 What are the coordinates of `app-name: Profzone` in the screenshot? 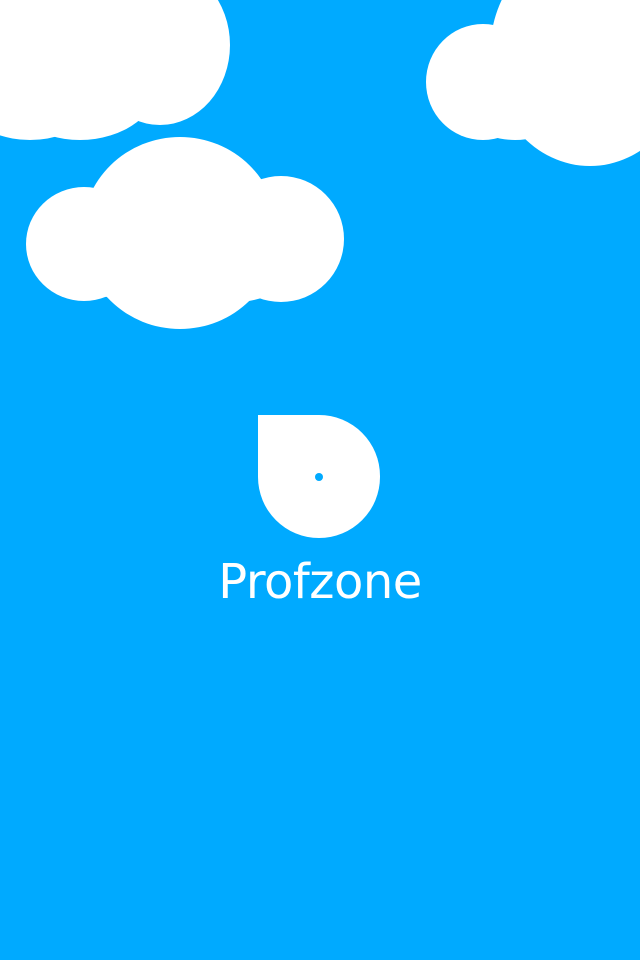 It's located at (320, 582).